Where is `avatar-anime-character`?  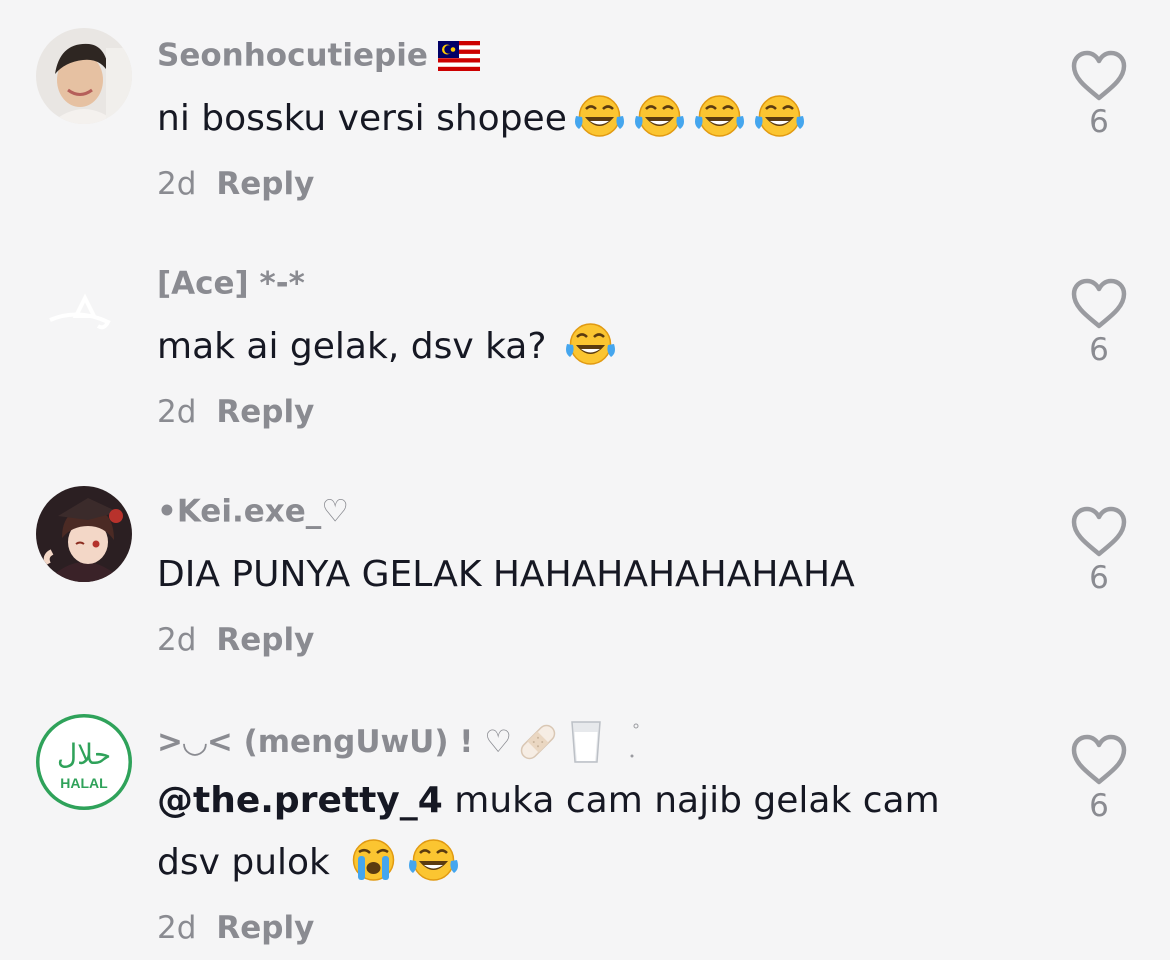
avatar-anime-character is located at coordinates (84, 534).